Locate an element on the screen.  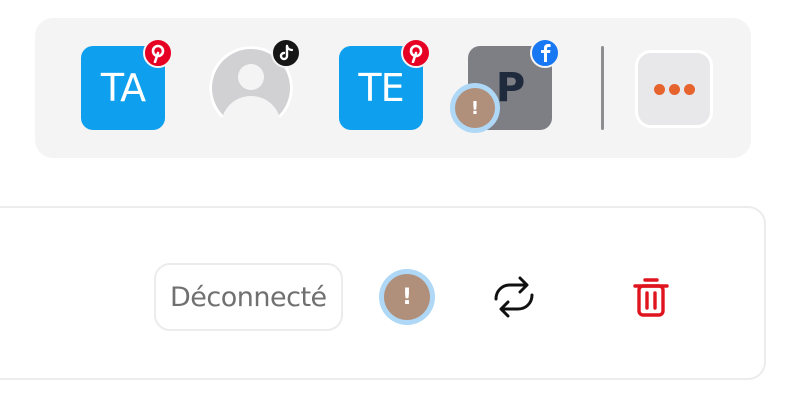
avatar-head is located at coordinates (251, 77).